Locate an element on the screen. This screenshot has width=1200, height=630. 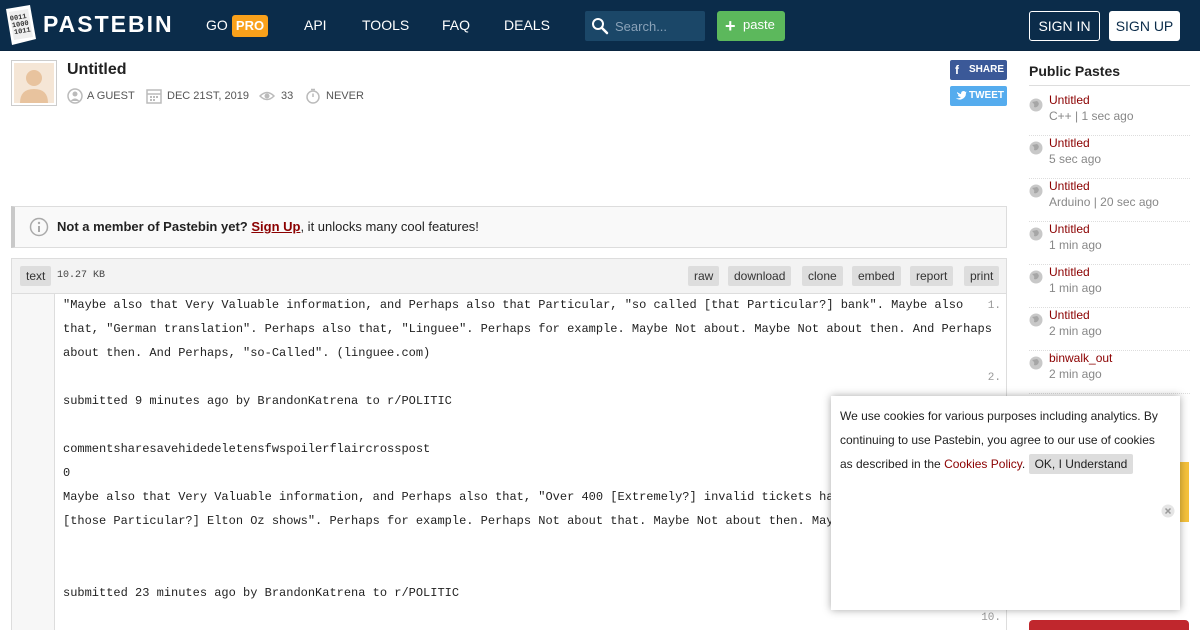
public-paste-item: Untitled 2 min ago is located at coordinates (1109, 329).